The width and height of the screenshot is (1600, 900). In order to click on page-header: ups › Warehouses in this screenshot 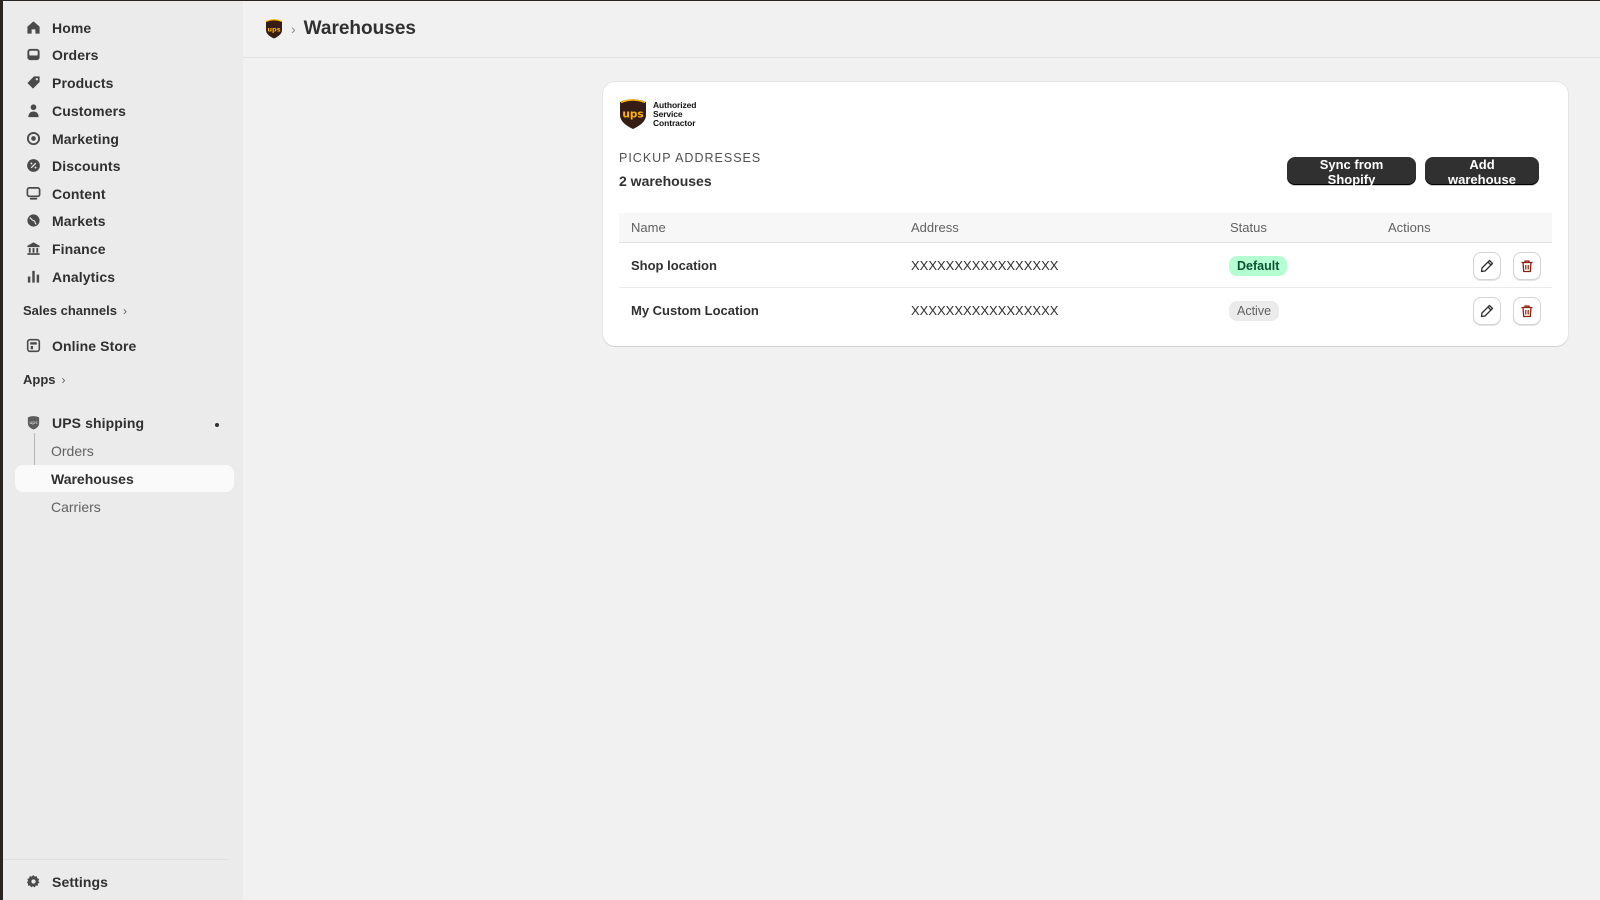, I will do `click(921, 29)`.